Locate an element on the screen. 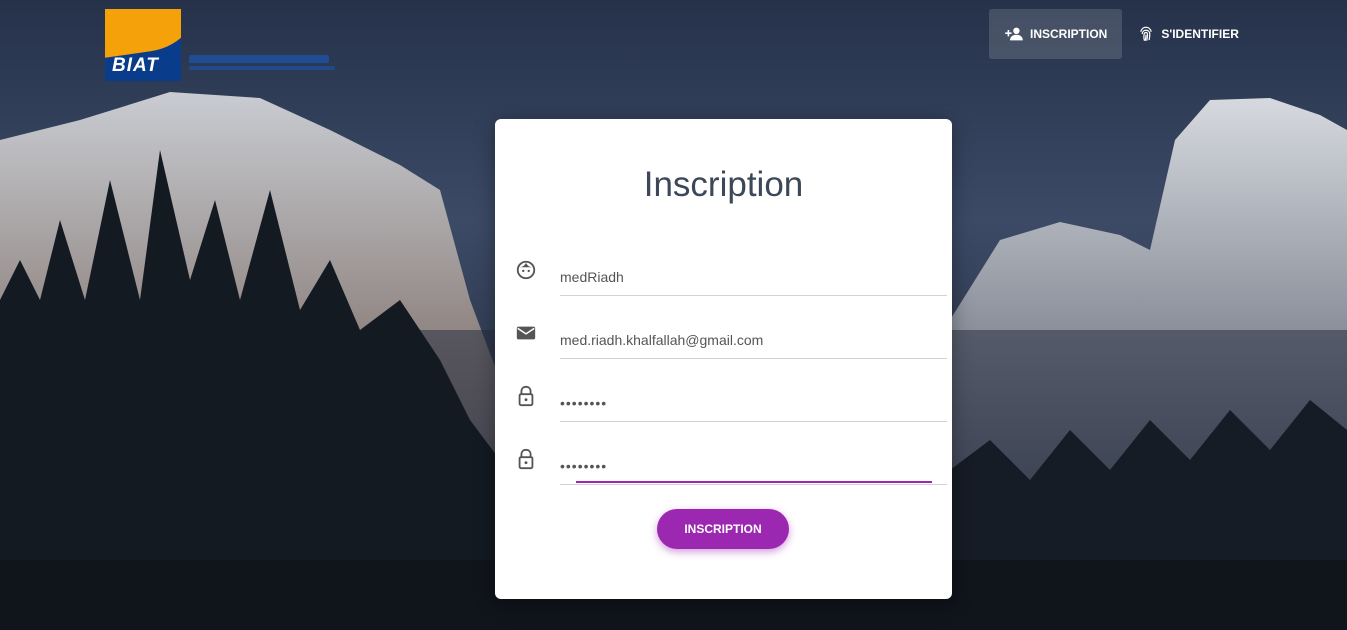 Image resolution: width=1347 pixels, height=630 pixels. top-nav: INSCRIPTION S'IDENTIFIER is located at coordinates (1121, 34).